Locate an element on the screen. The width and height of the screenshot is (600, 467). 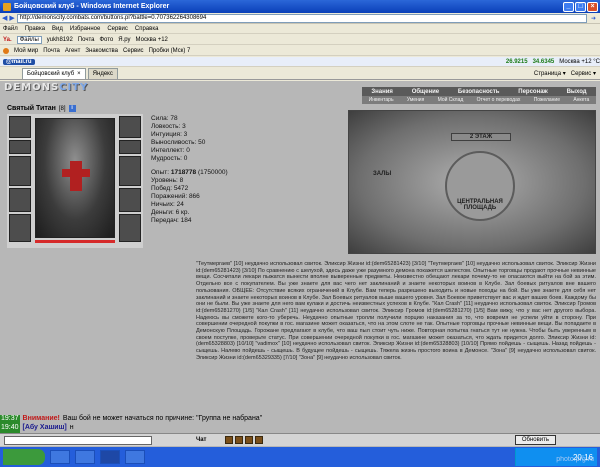
refresh-button: Обновить is located at coordinates (535, 440).